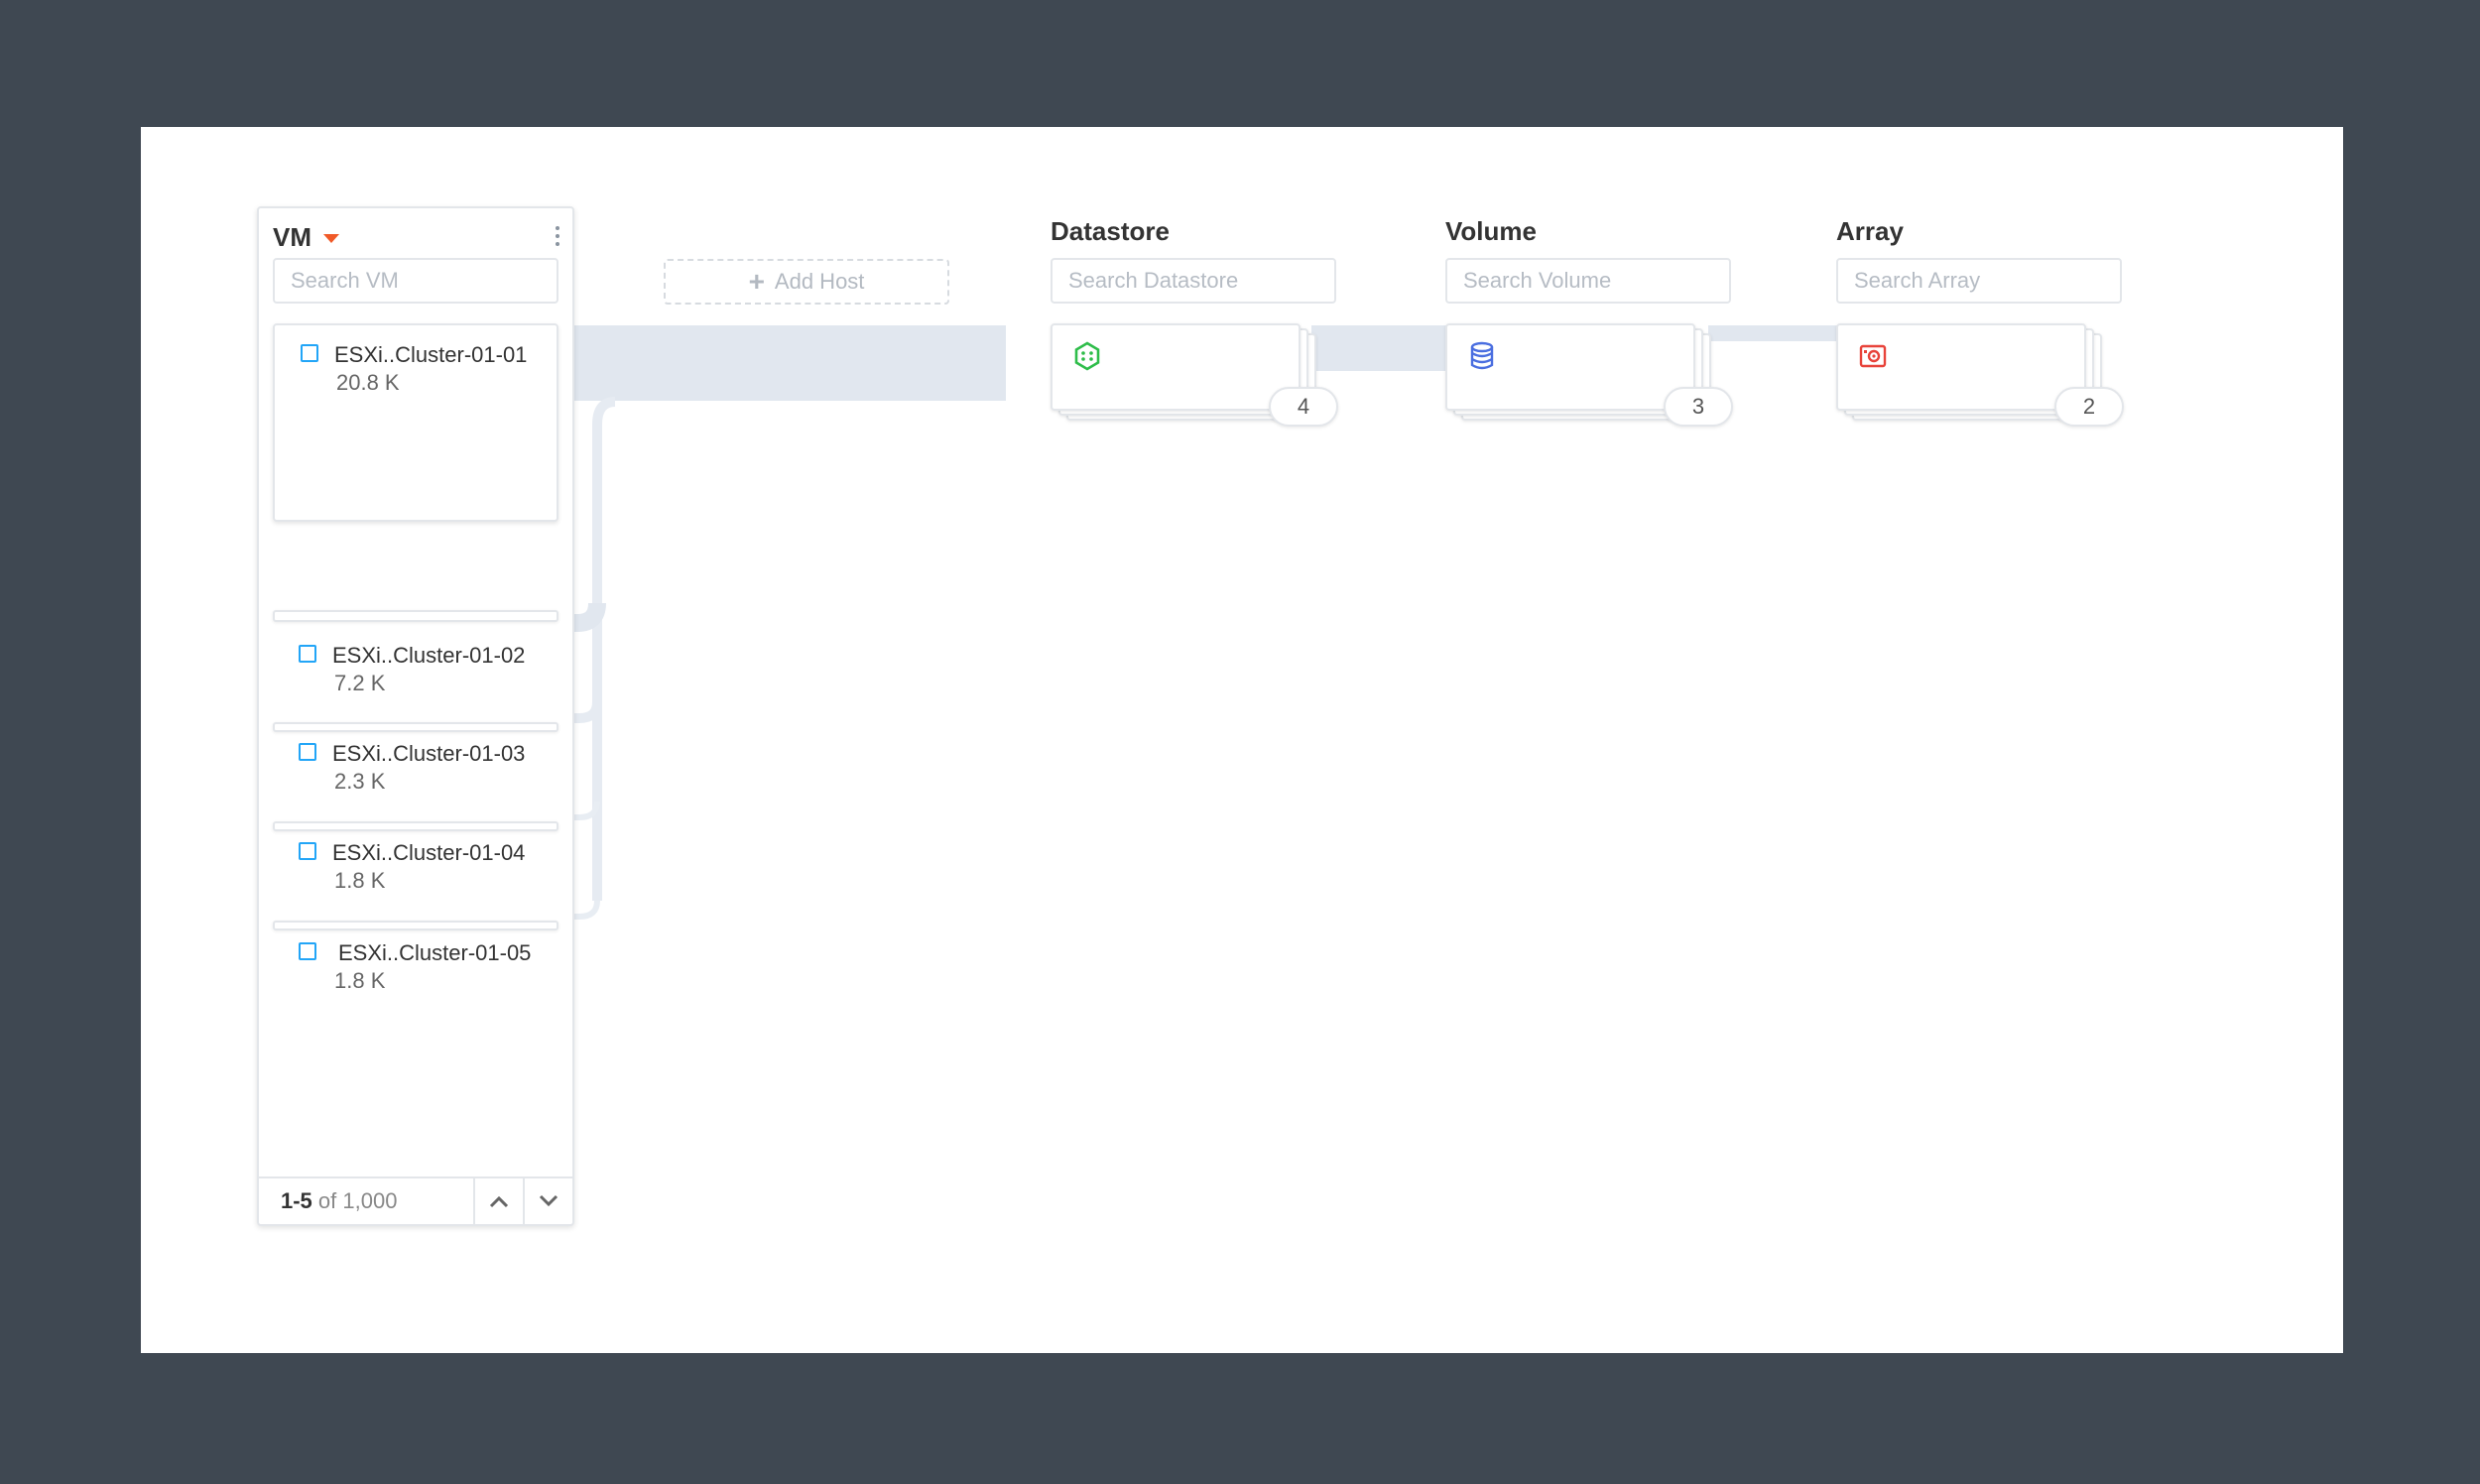  I want to click on page-down-button, so click(547, 1201).